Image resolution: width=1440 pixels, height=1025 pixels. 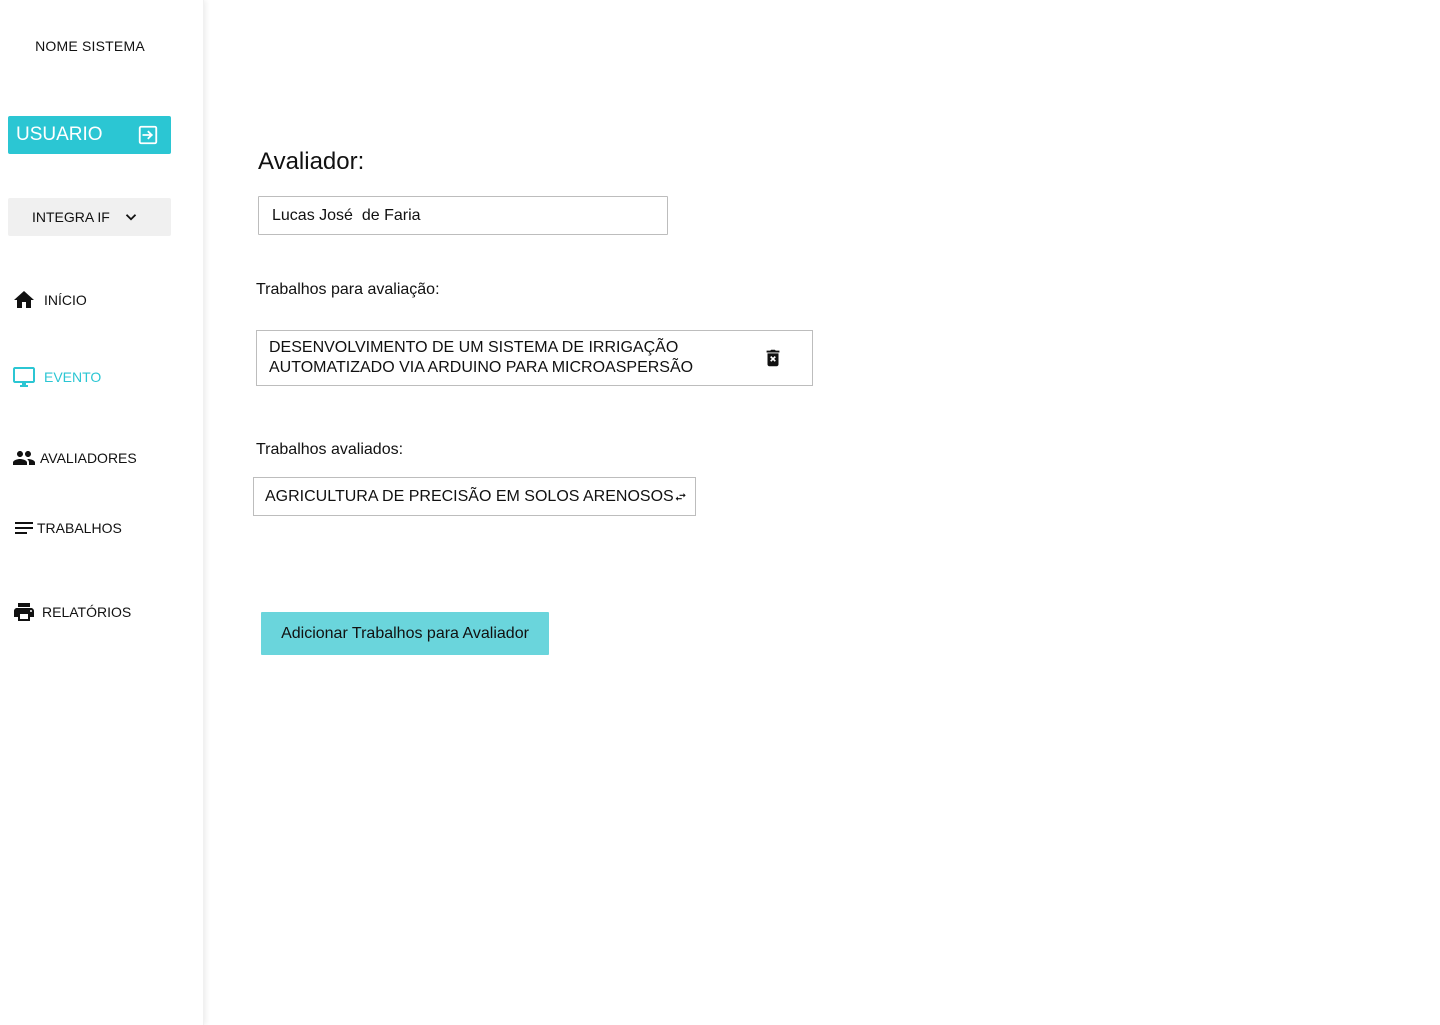 What do you see at coordinates (130, 217) in the screenshot?
I see `chevron-down-icon` at bounding box center [130, 217].